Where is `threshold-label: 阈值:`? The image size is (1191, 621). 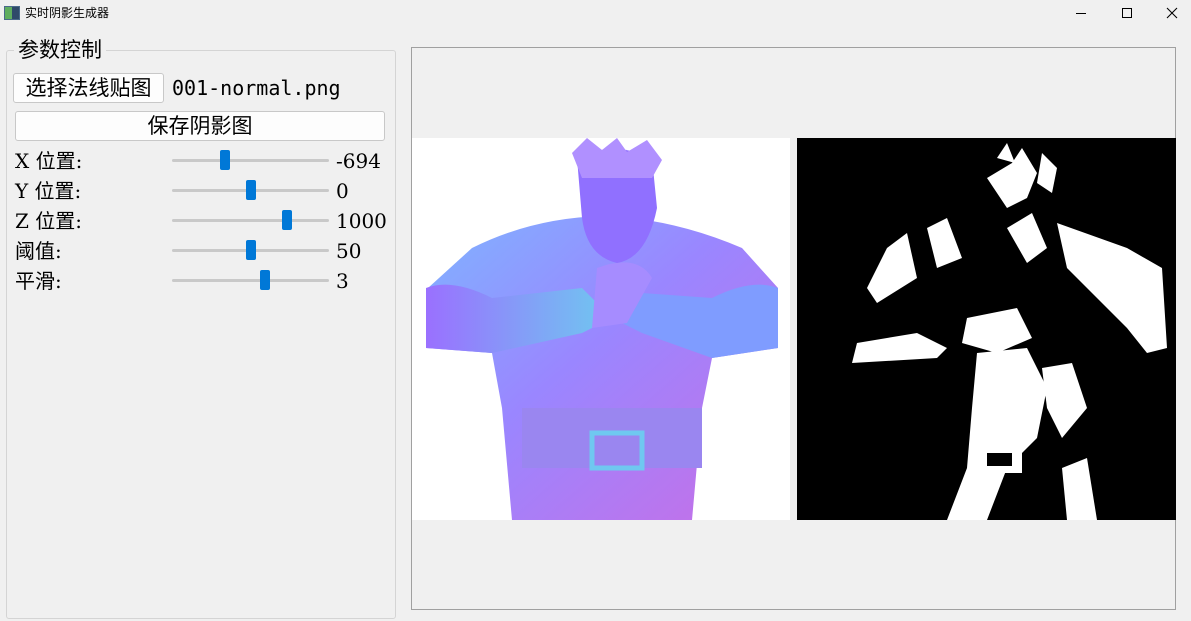 threshold-label: 阈值: is located at coordinates (38, 251).